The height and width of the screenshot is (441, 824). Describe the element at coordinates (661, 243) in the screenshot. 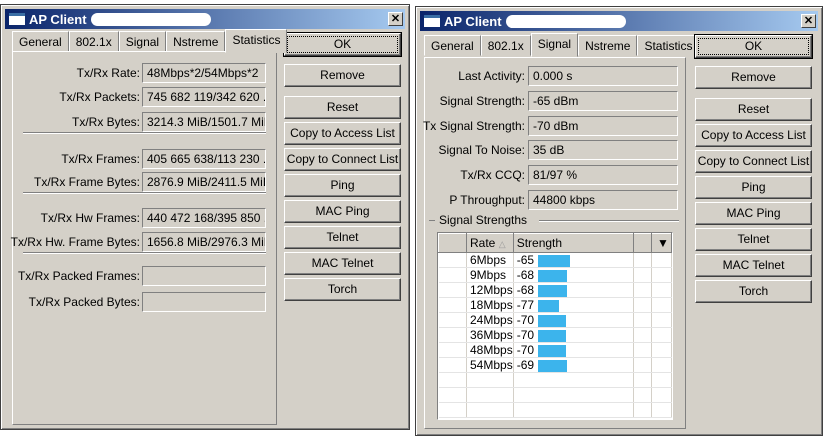

I see `column-menu-dropdown-icon: ▼` at that location.